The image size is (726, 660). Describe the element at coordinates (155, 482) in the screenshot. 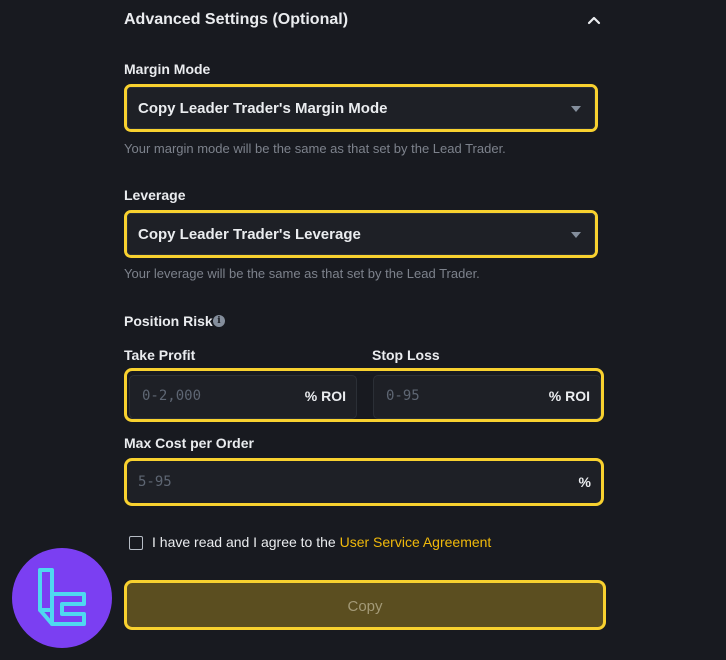

I see `max-cost-placeholder: 5-95` at that location.